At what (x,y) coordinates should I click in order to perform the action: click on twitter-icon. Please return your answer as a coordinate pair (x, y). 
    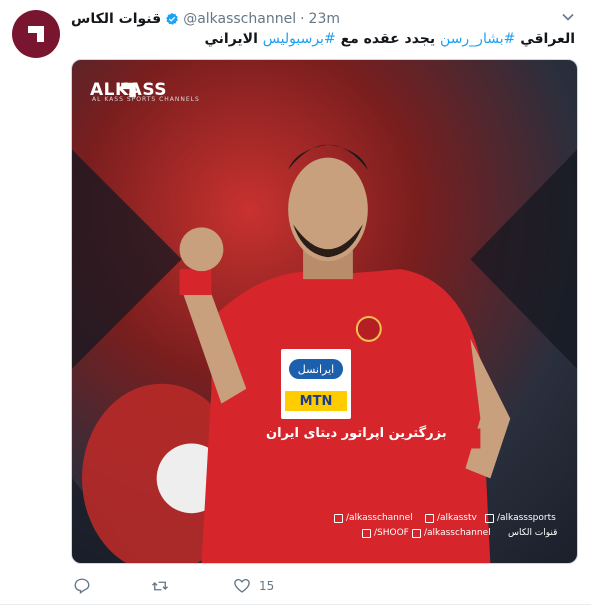
    Looking at the image, I should click on (338, 518).